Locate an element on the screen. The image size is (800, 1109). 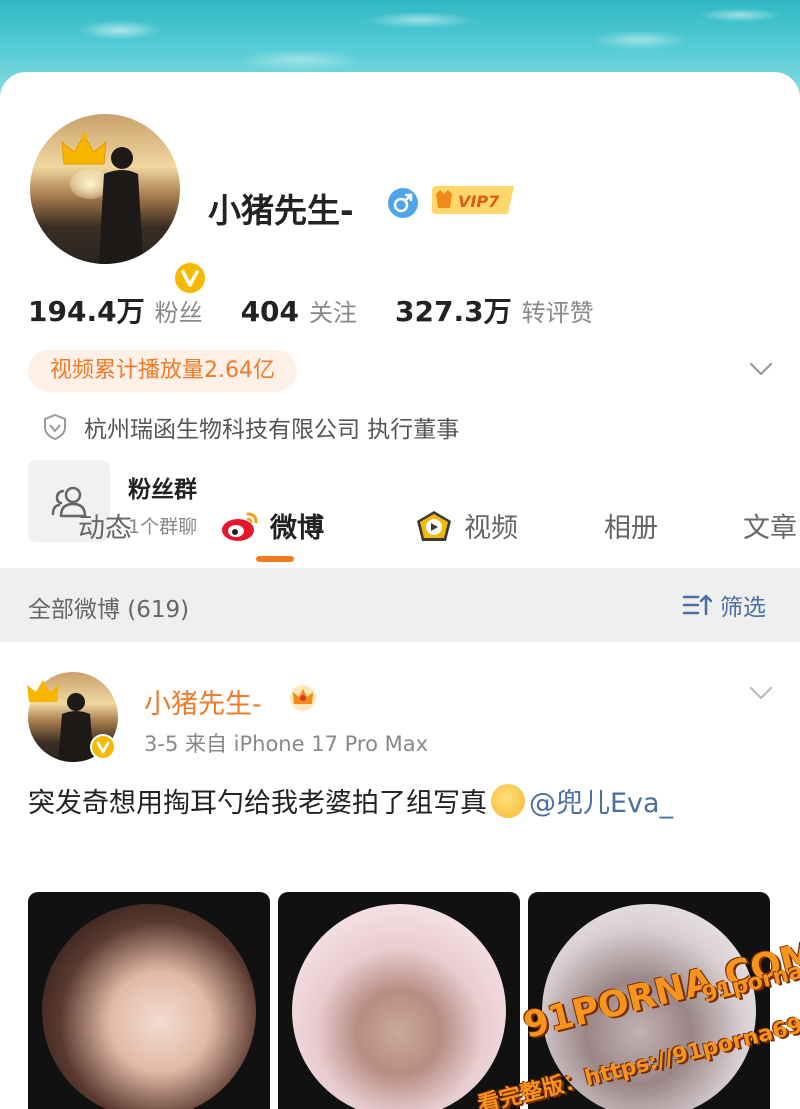
tab-articles-label: 文章 is located at coordinates (770, 528).